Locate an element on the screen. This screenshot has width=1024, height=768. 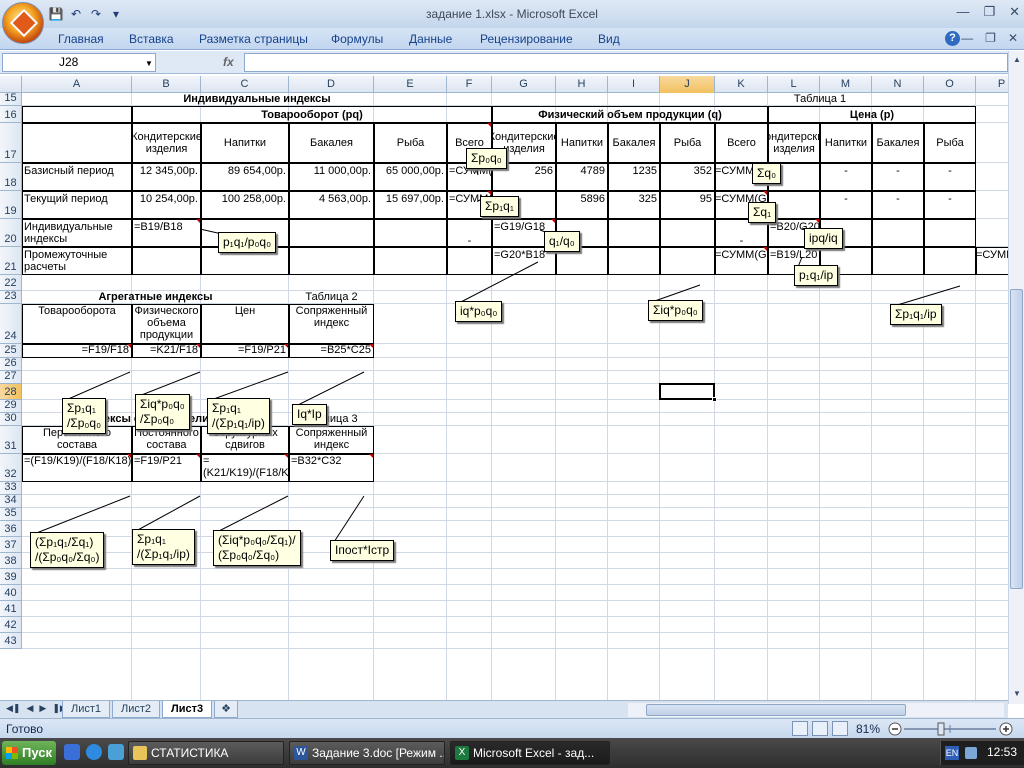
language-indicator: EN is located at coordinates (952, 753).